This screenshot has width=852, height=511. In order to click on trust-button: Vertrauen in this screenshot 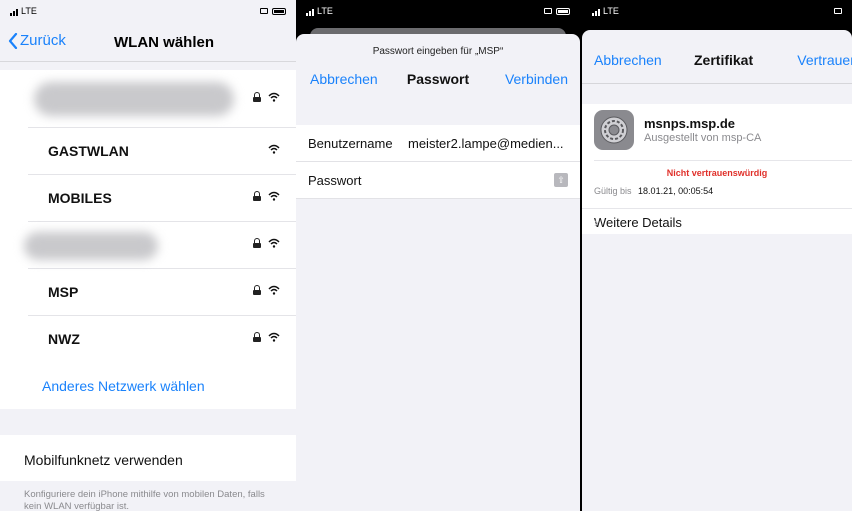, I will do `click(824, 60)`.